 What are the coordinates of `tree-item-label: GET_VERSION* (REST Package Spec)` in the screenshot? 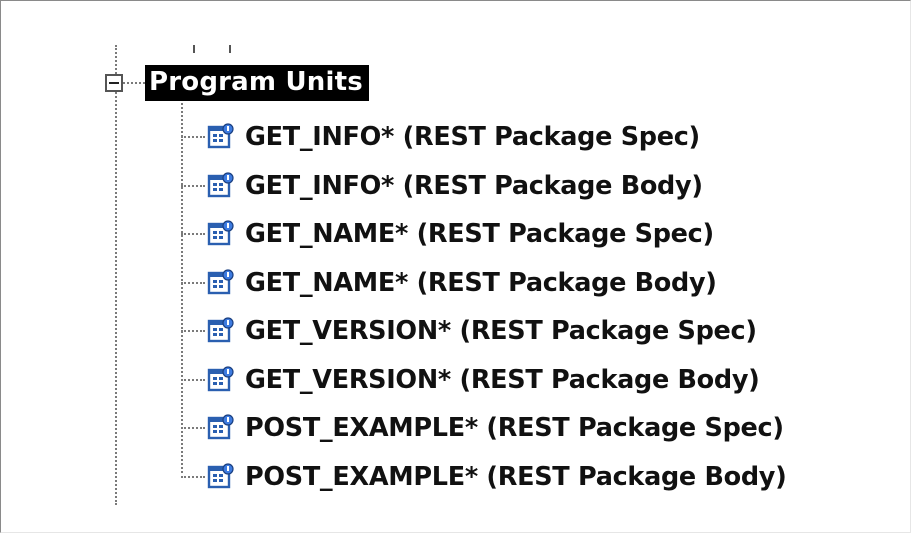 It's located at (501, 331).